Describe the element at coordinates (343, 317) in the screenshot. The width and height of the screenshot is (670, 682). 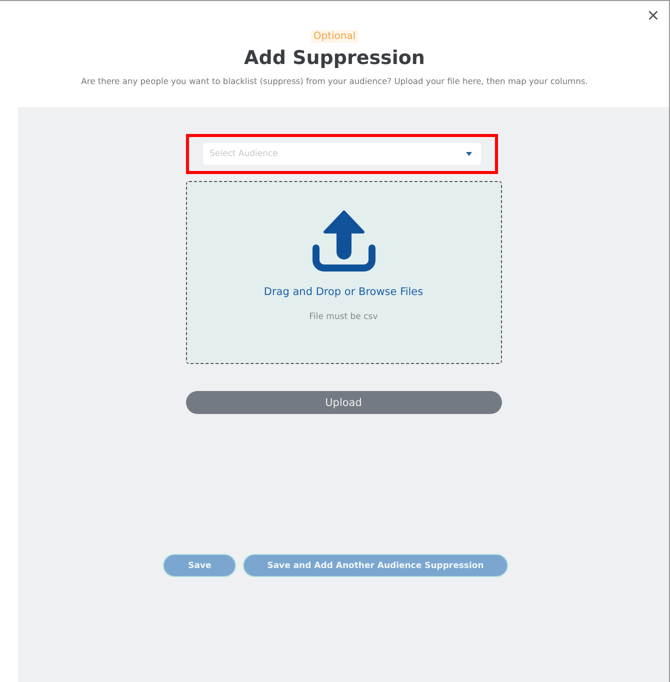
I see `file-type-hint: File must be csv` at that location.